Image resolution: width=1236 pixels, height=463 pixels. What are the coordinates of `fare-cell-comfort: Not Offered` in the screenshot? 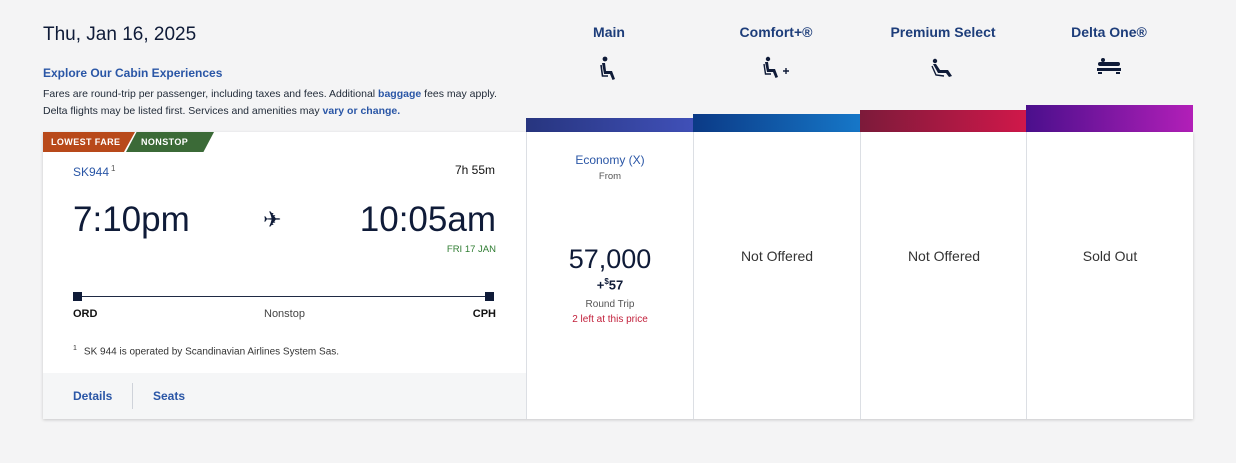 It's located at (776, 275).